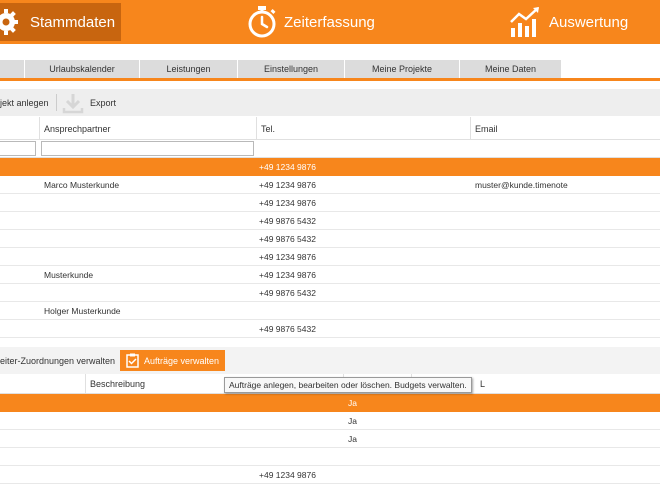 The height and width of the screenshot is (490, 660). I want to click on projekt-anlegen-label: jekt anlegen, so click(24, 102).